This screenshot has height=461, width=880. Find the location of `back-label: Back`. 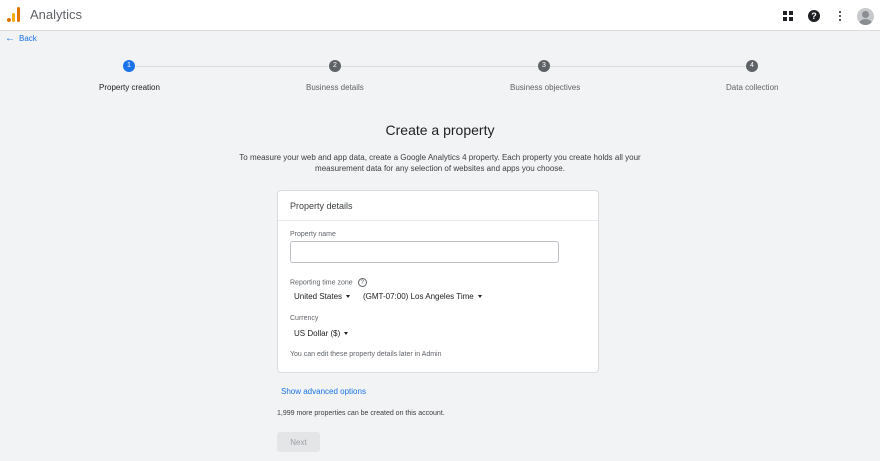

back-label: Back is located at coordinates (28, 38).